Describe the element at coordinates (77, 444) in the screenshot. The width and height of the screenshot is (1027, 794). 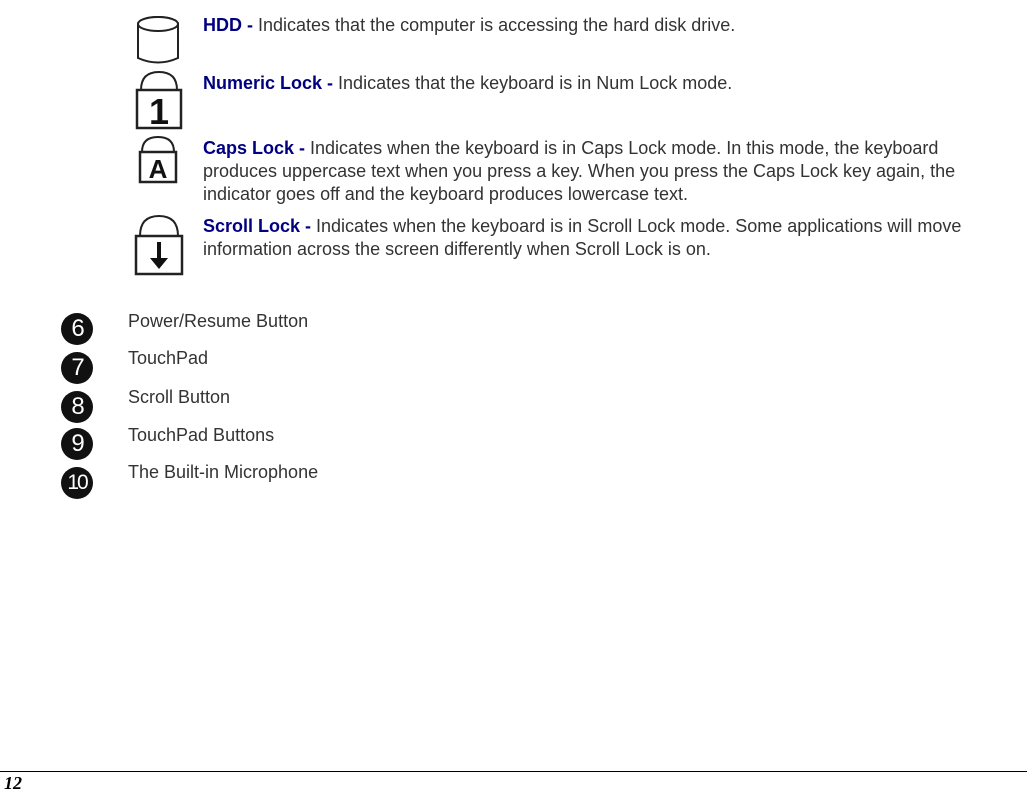
I see `number-badge: 9` at that location.